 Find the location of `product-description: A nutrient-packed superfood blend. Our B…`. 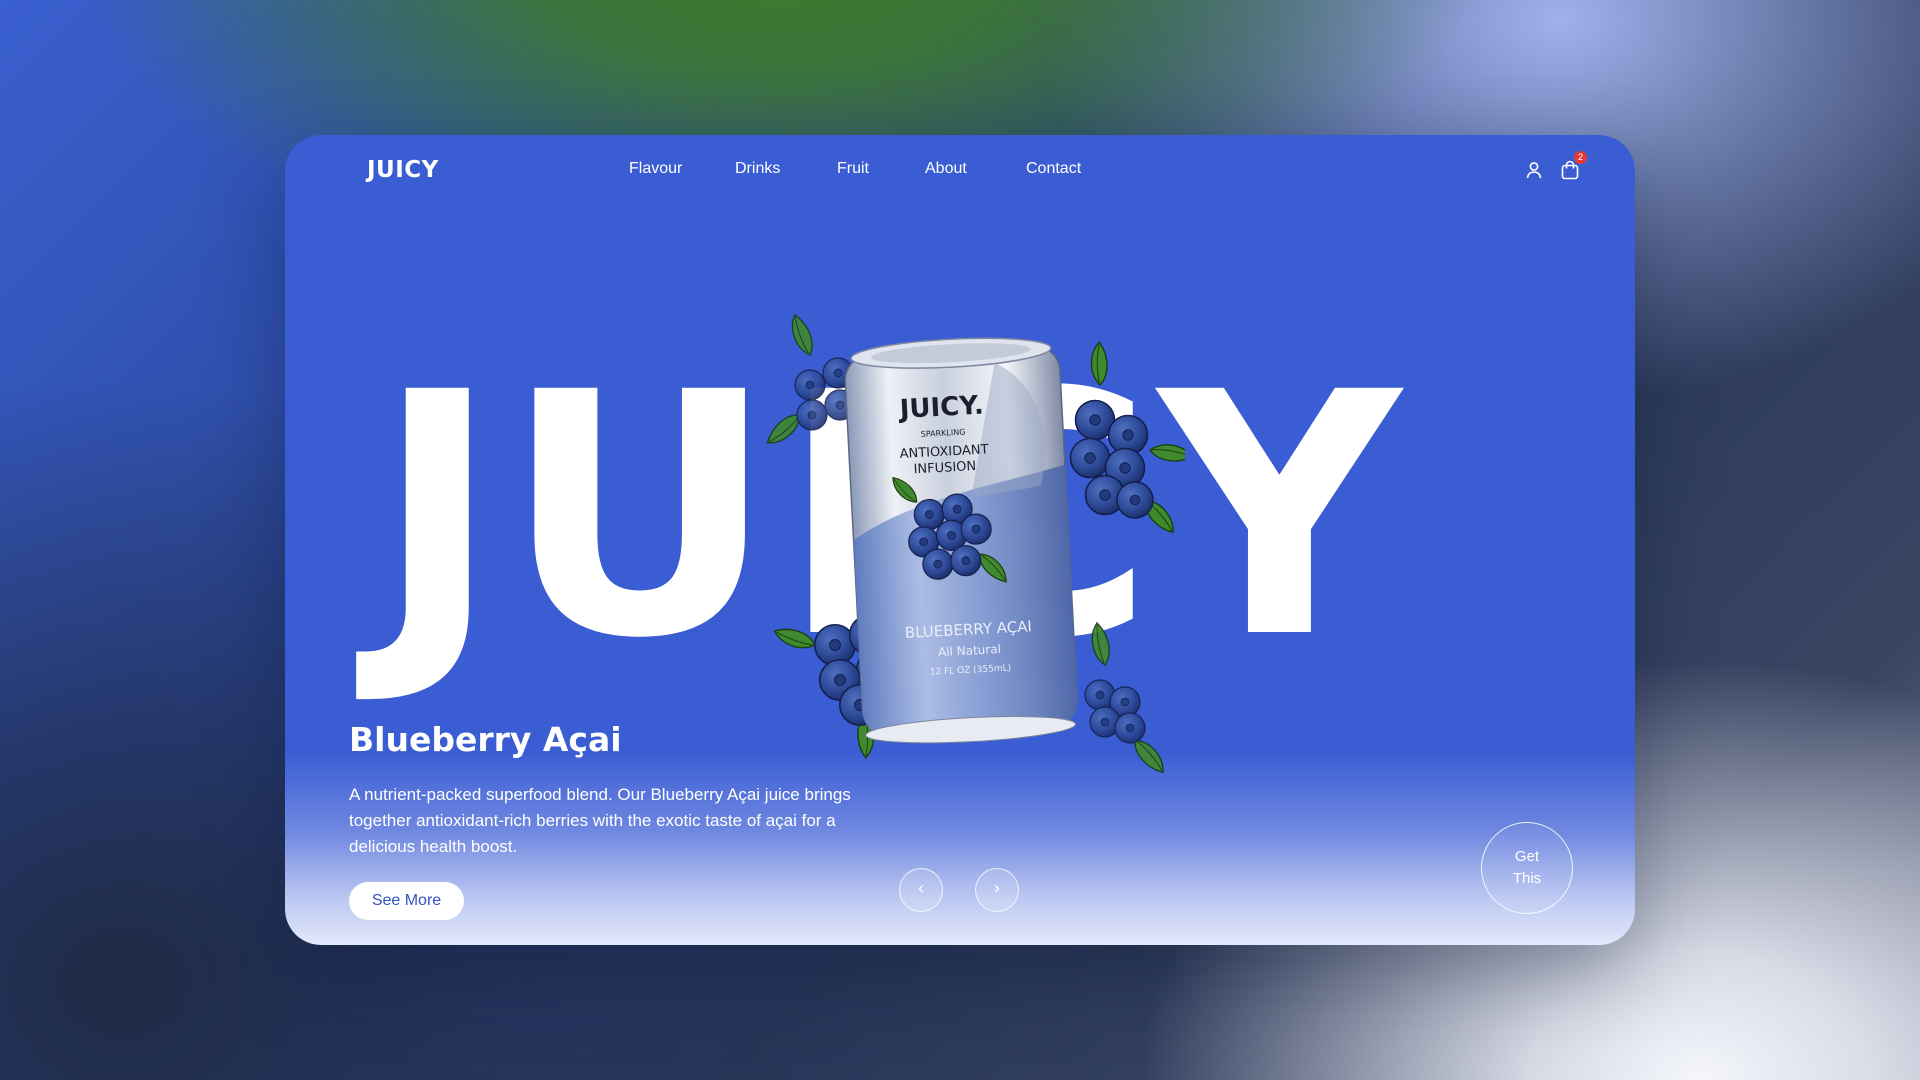

product-description: A nutrient-packed superfood blend. Our B… is located at coordinates (600, 820).